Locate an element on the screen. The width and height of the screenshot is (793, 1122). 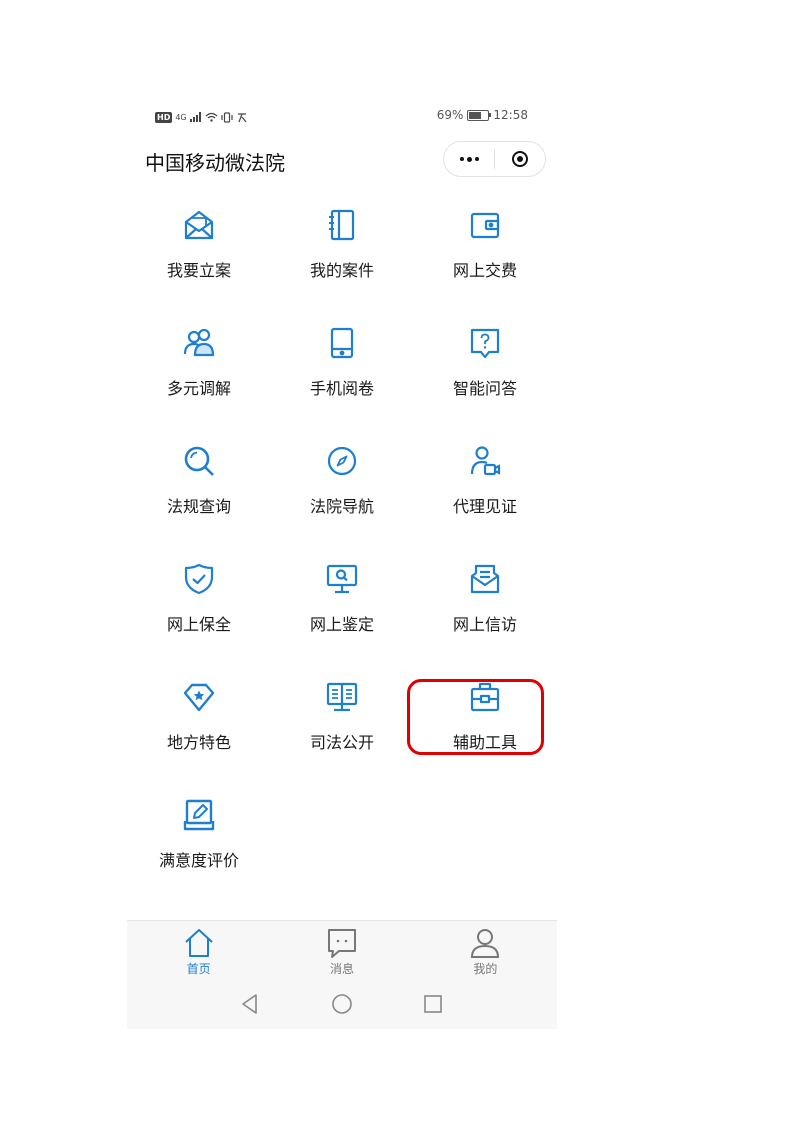
shield-check-icon is located at coordinates (199, 579).